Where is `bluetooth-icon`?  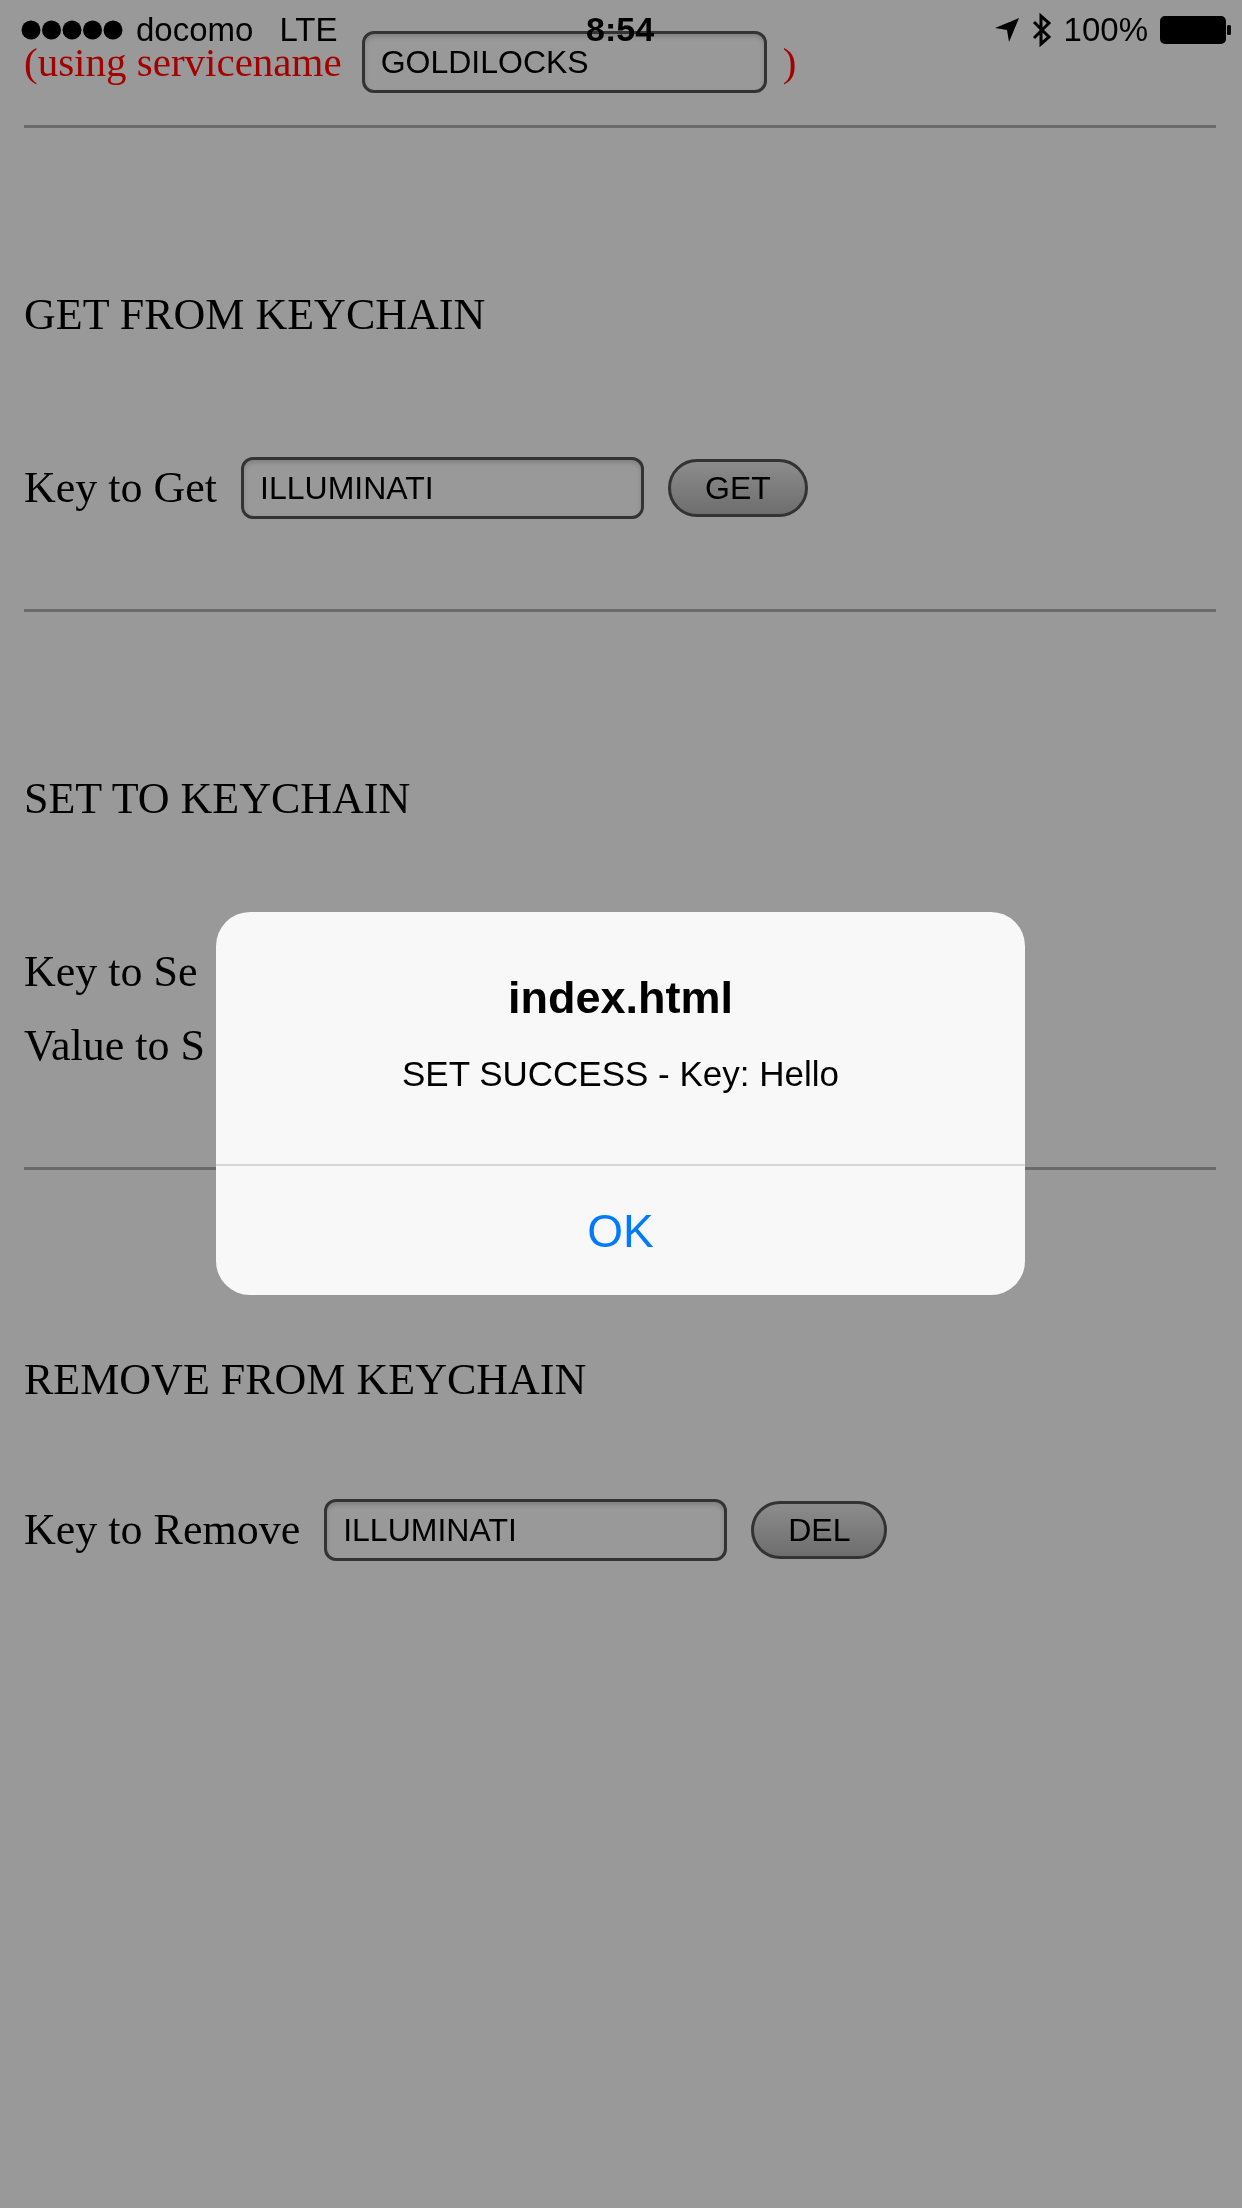
bluetooth-icon is located at coordinates (1041, 30).